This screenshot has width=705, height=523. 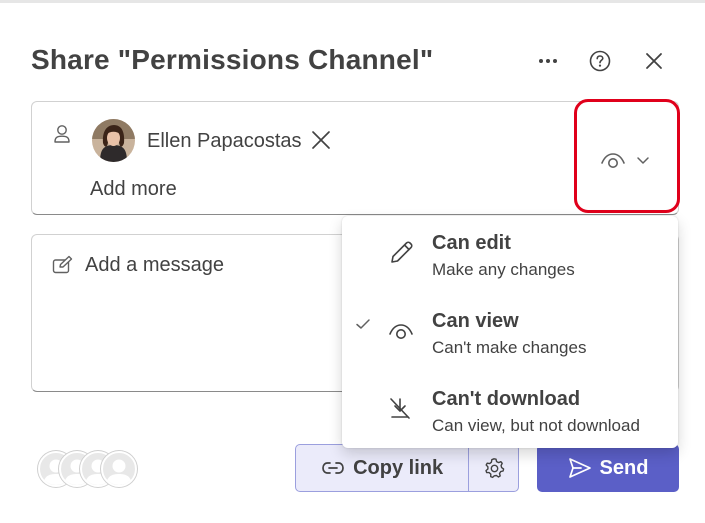 What do you see at coordinates (536, 425) in the screenshot?
I see `menu-item-description: Can view, but not download` at bounding box center [536, 425].